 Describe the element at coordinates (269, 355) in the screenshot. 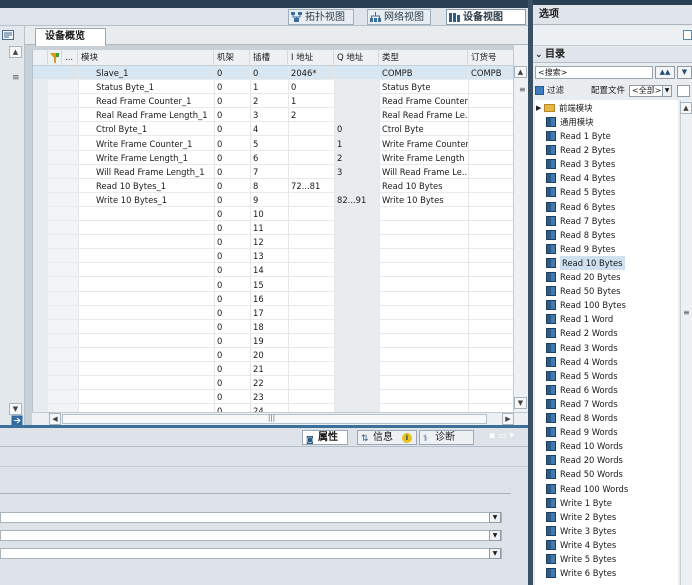

I see `cell-slot: 20` at that location.